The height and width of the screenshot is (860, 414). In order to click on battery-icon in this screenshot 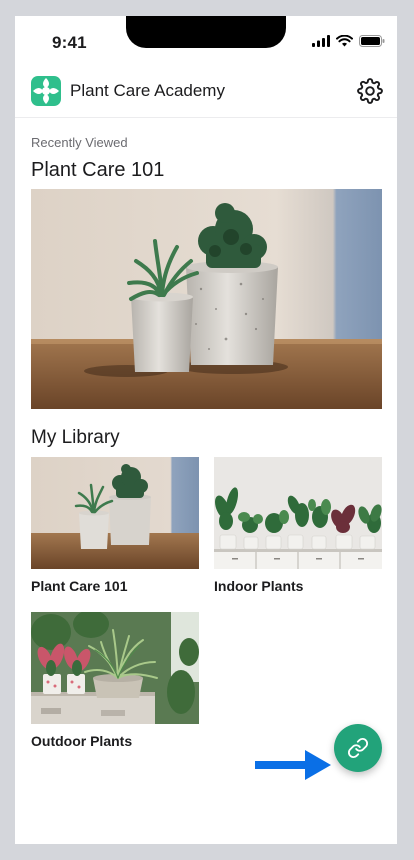, I will do `click(372, 41)`.